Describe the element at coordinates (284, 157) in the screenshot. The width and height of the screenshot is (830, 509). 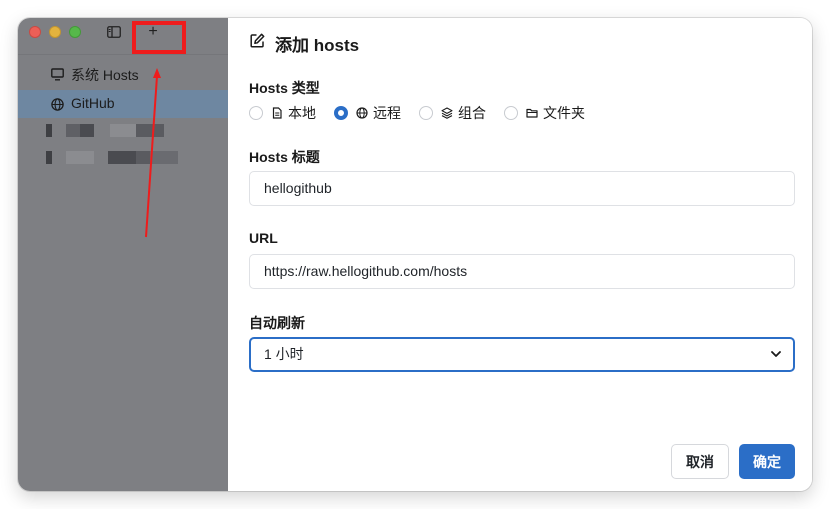
I see `hosts-title-label: Hosts 标题` at that location.